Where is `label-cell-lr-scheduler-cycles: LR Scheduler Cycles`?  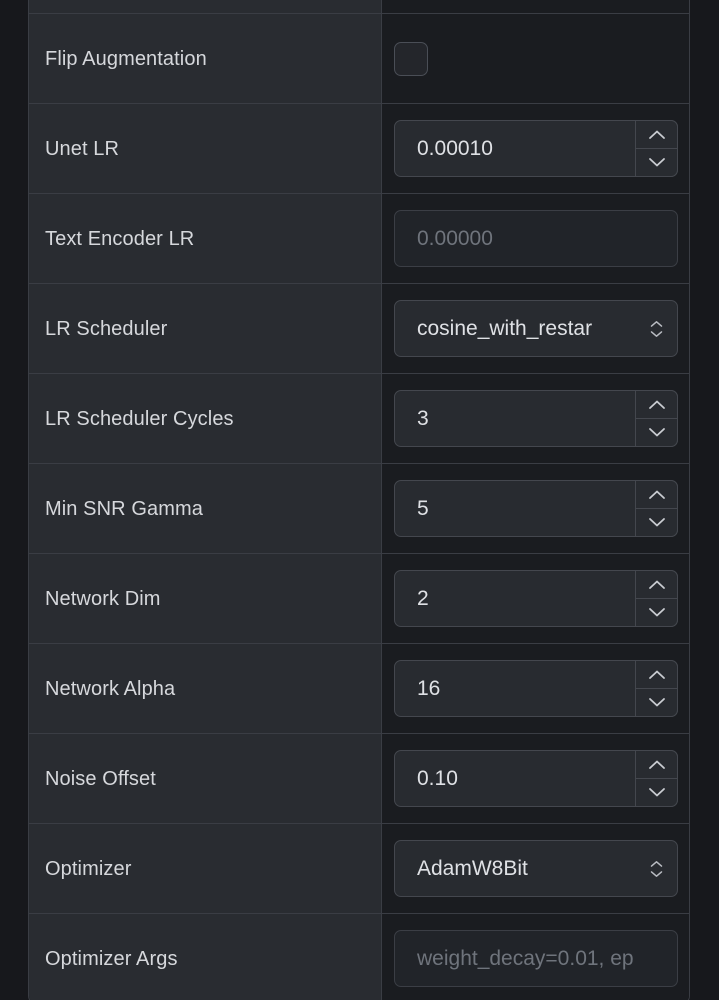
label-cell-lr-scheduler-cycles: LR Scheduler Cycles is located at coordinates (205, 418).